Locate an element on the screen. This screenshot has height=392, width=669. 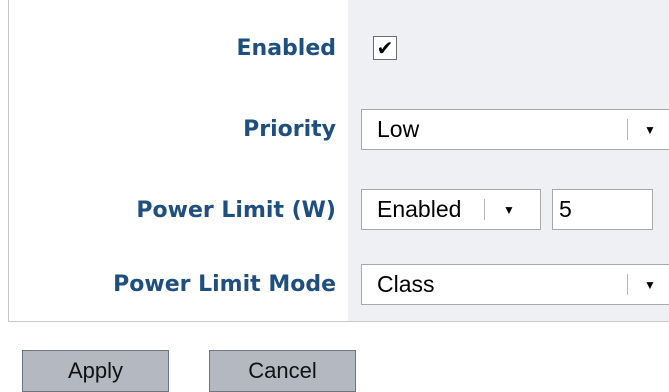
priority-select: Low ▼ is located at coordinates (515, 129).